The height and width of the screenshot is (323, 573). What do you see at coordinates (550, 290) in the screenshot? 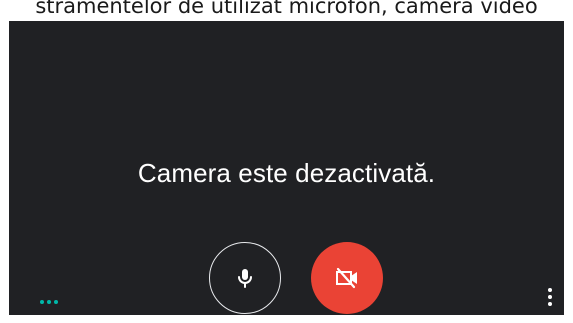
I see `more-vert-icon` at bounding box center [550, 290].